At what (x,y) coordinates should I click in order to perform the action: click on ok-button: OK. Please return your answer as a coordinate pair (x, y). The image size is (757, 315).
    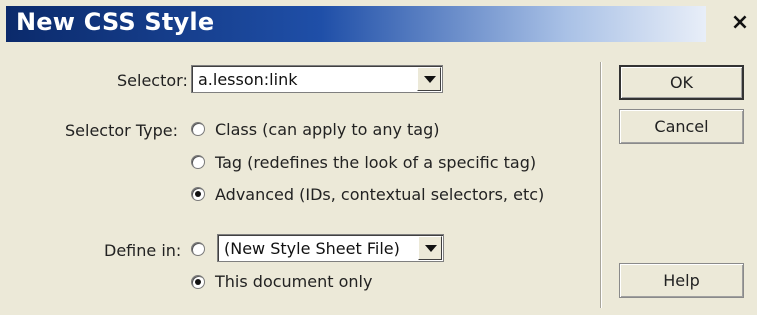
    Looking at the image, I should click on (681, 82).